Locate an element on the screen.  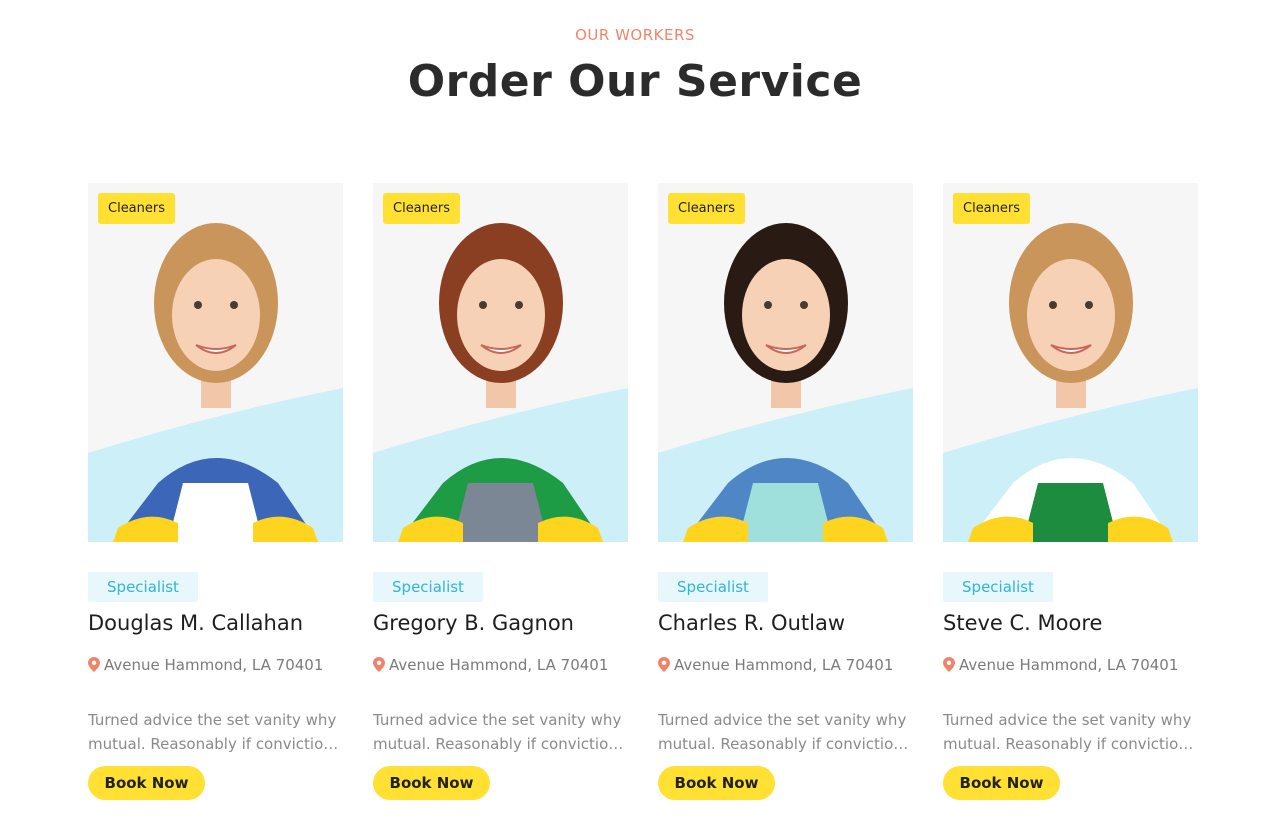
worker-name: Steve C. Moore is located at coordinates (1022, 623).